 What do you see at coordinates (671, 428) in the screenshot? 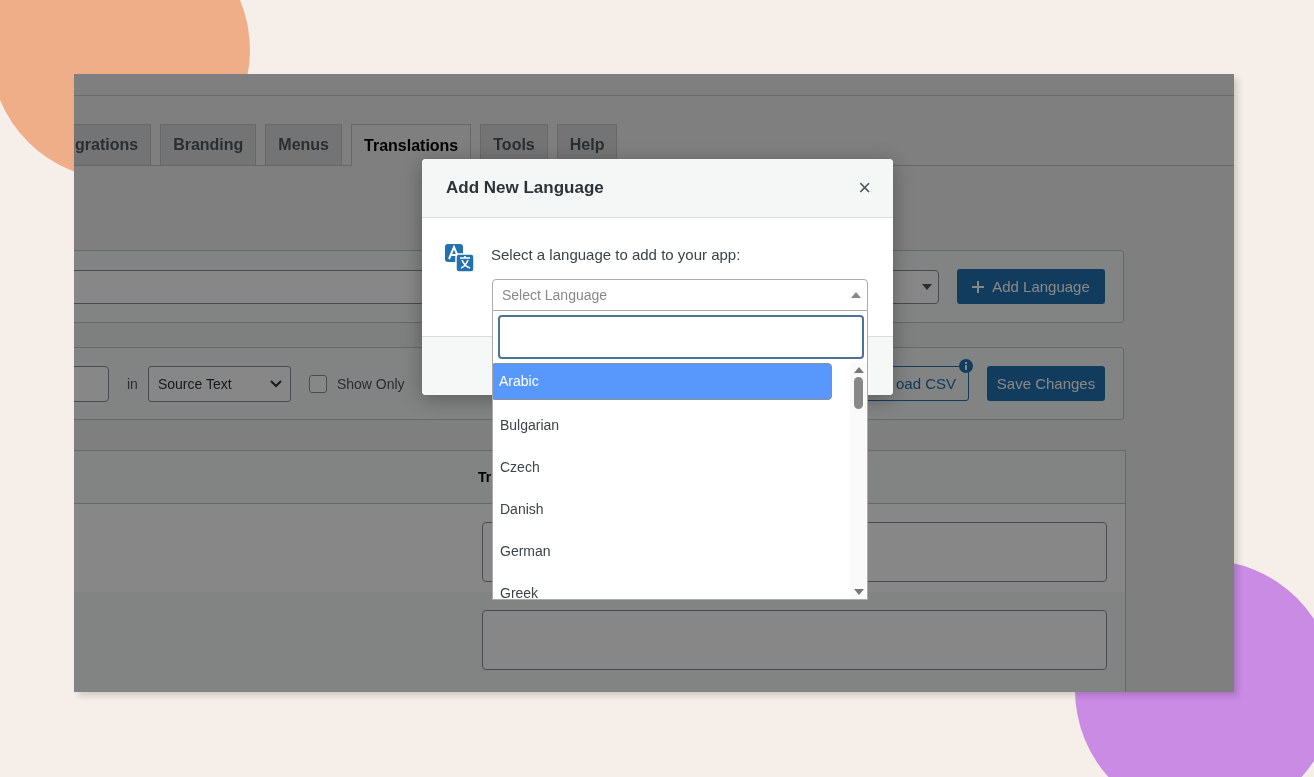
I see `language-option: Bulgarian` at bounding box center [671, 428].